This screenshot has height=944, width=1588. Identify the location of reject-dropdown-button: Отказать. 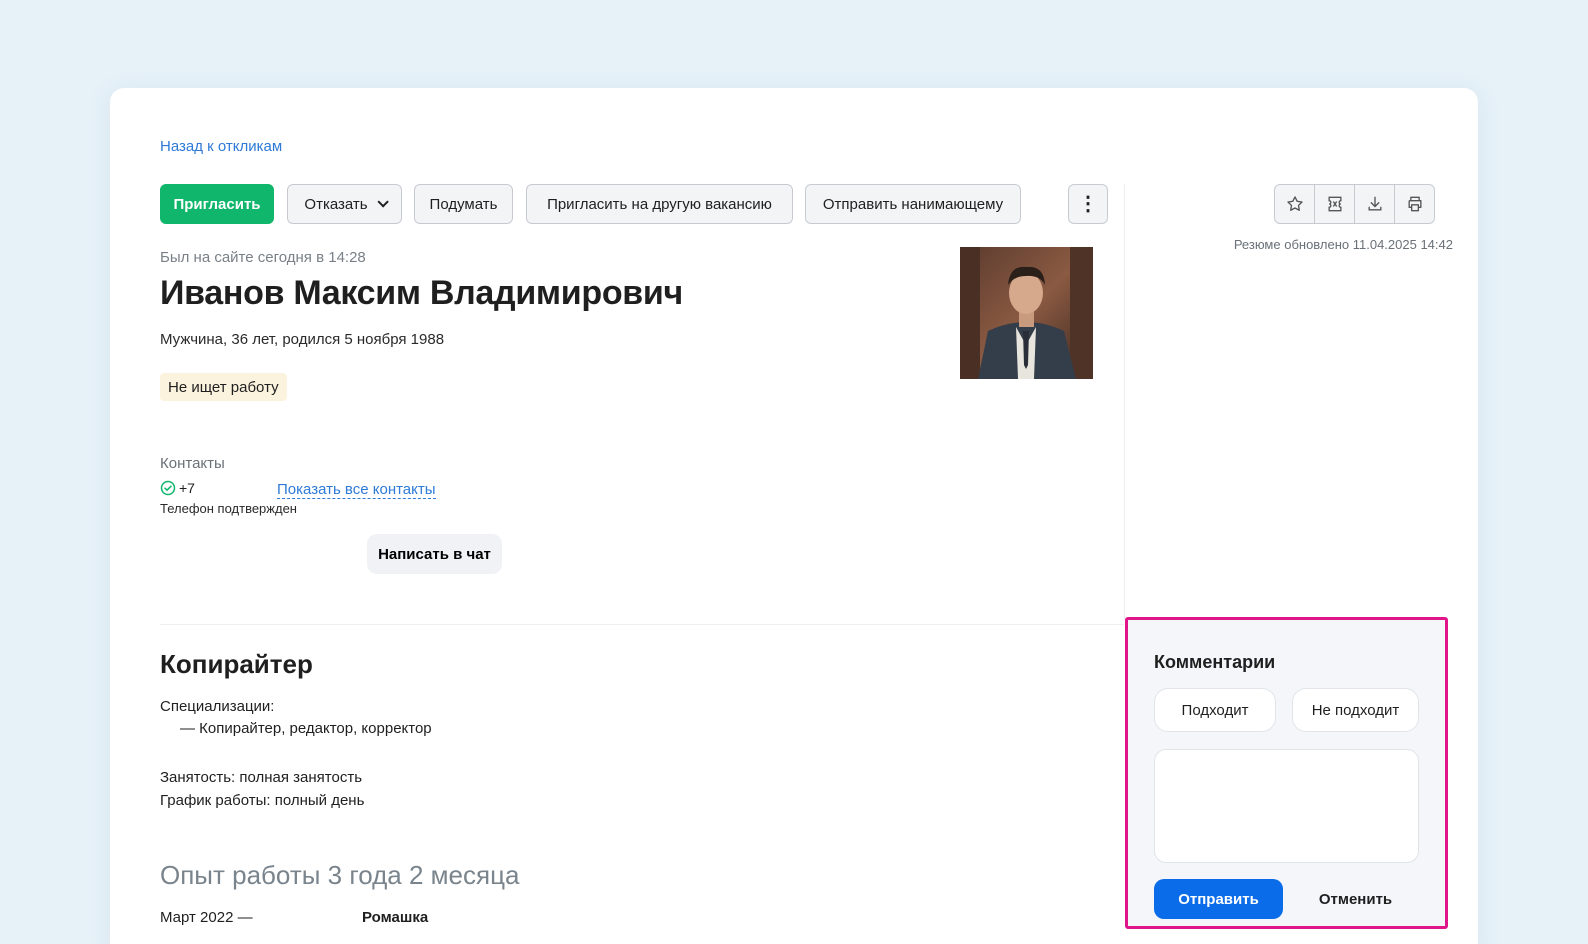
(344, 204).